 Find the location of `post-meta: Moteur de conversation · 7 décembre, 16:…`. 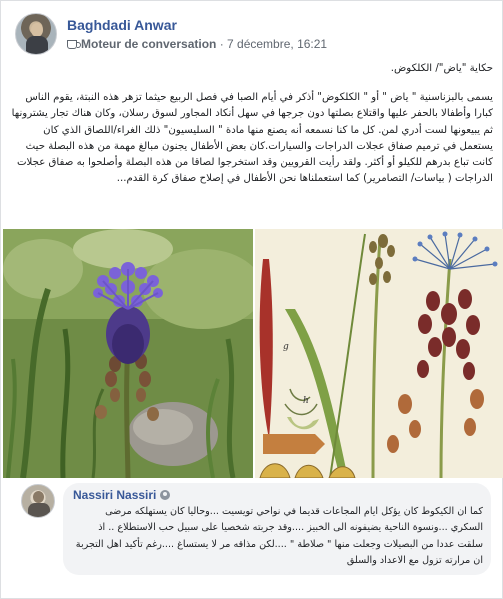

post-meta: Moteur de conversation · 7 décembre, 16:… is located at coordinates (197, 44).